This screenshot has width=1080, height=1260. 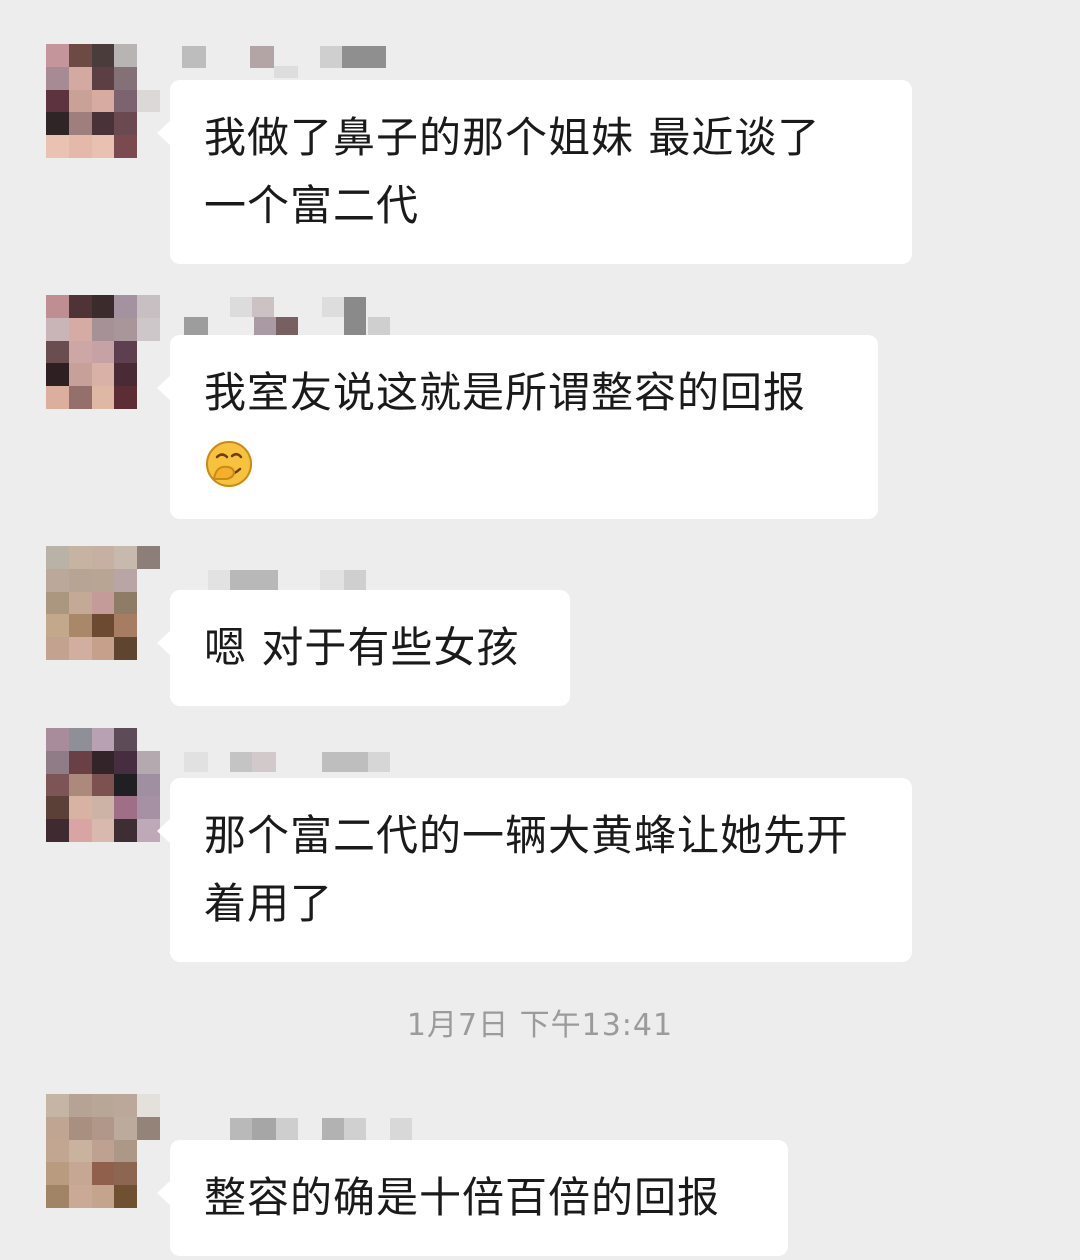 I want to click on message-text: 我室友说这就是所谓整容的回报, so click(x=505, y=392).